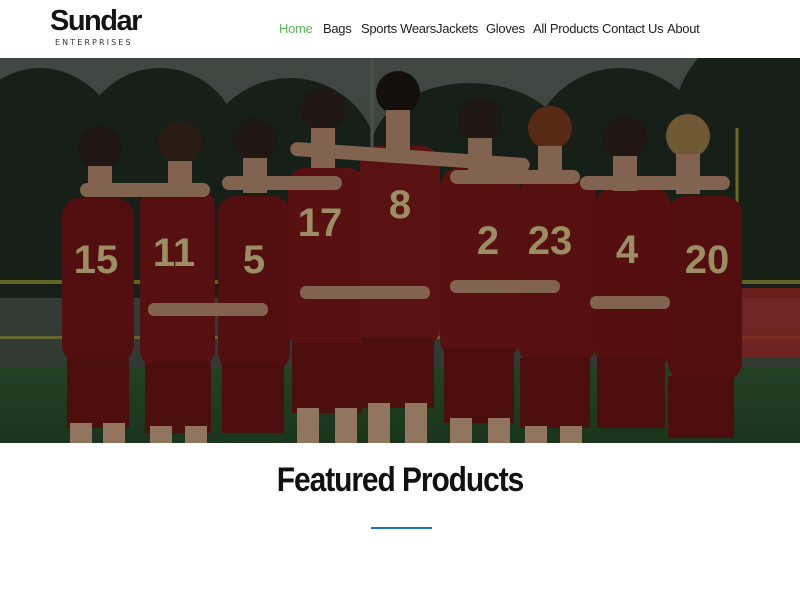  I want to click on featured-products-title: Featured Products, so click(400, 480).